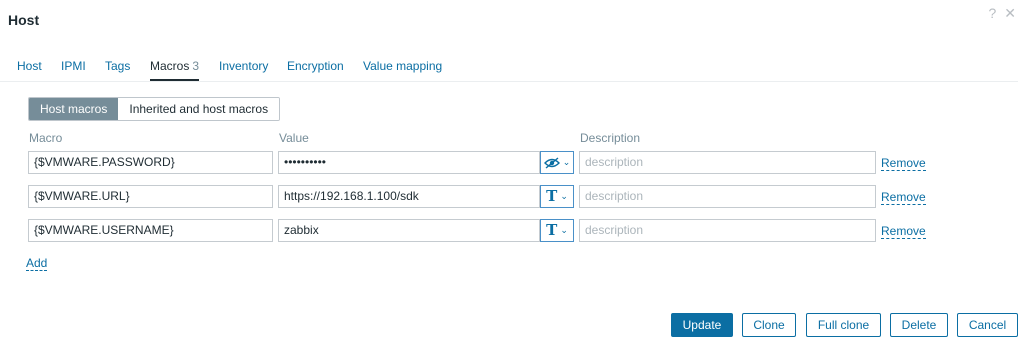  What do you see at coordinates (199, 109) in the screenshot?
I see `inherited-macros-button: Inherited and host macros` at bounding box center [199, 109].